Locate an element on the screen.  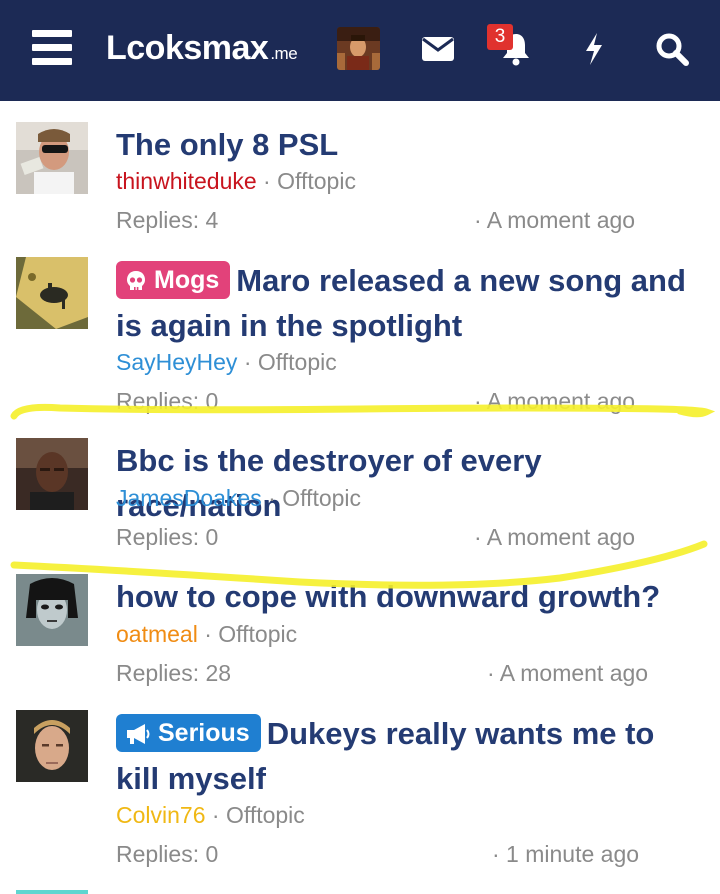
thread-meta: JamesDoakes · Offtopic is located at coordinates (239, 498).